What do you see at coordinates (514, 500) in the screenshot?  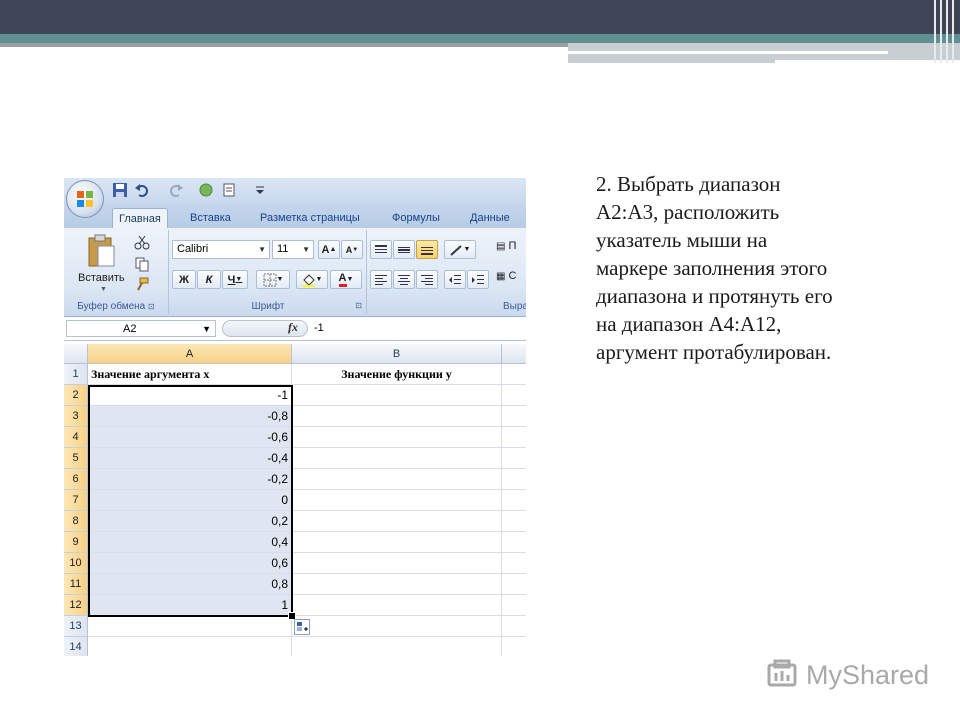 I see `cell-c7` at bounding box center [514, 500].